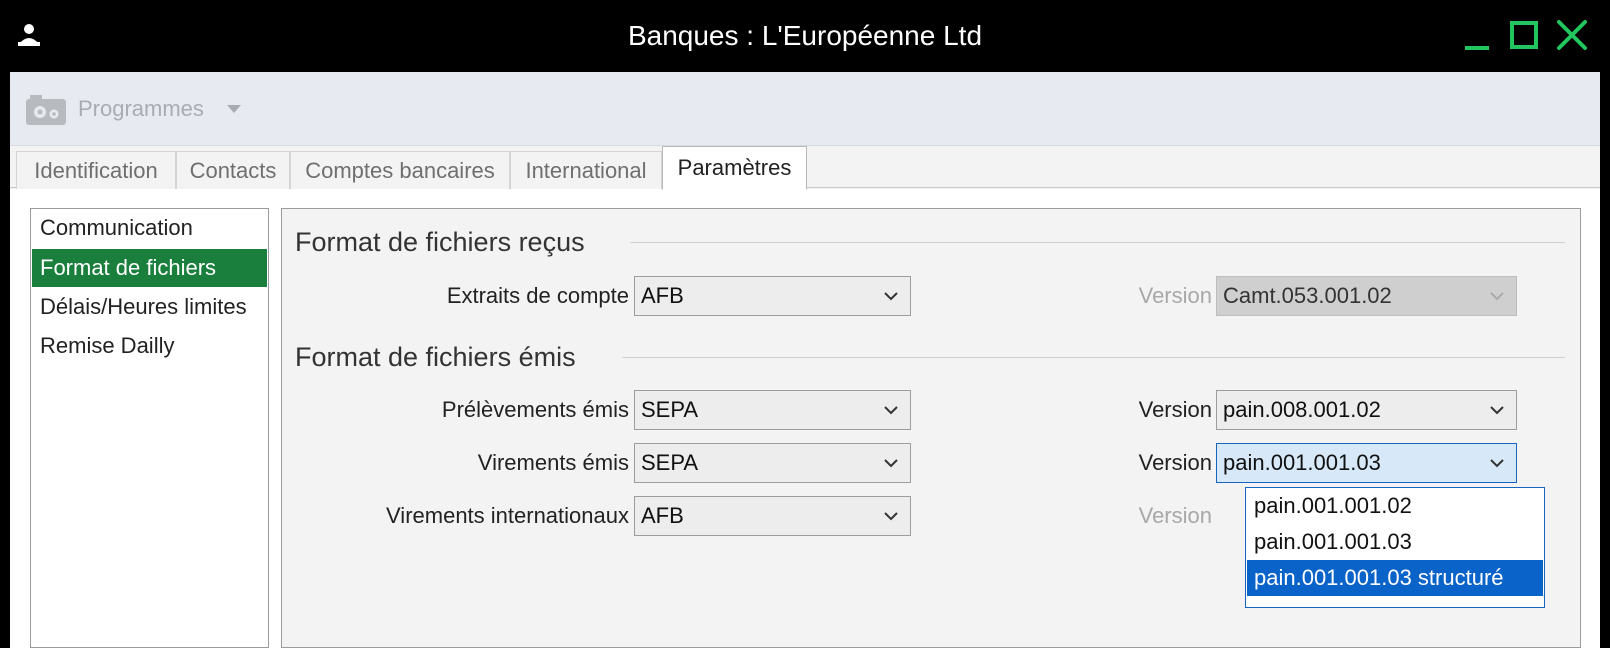  What do you see at coordinates (1175, 409) in the screenshot?
I see `label-version-prelevements: Version` at bounding box center [1175, 409].